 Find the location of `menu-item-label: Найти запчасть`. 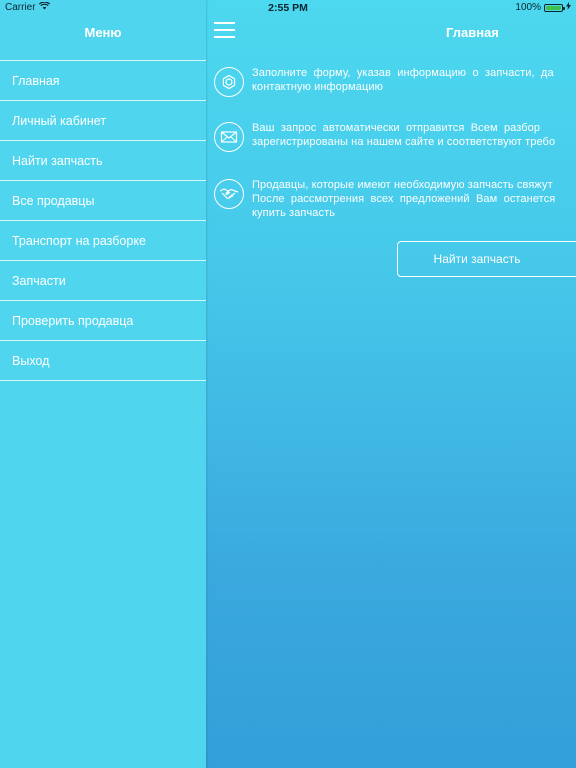

menu-item-label: Найти запчасть is located at coordinates (57, 160).